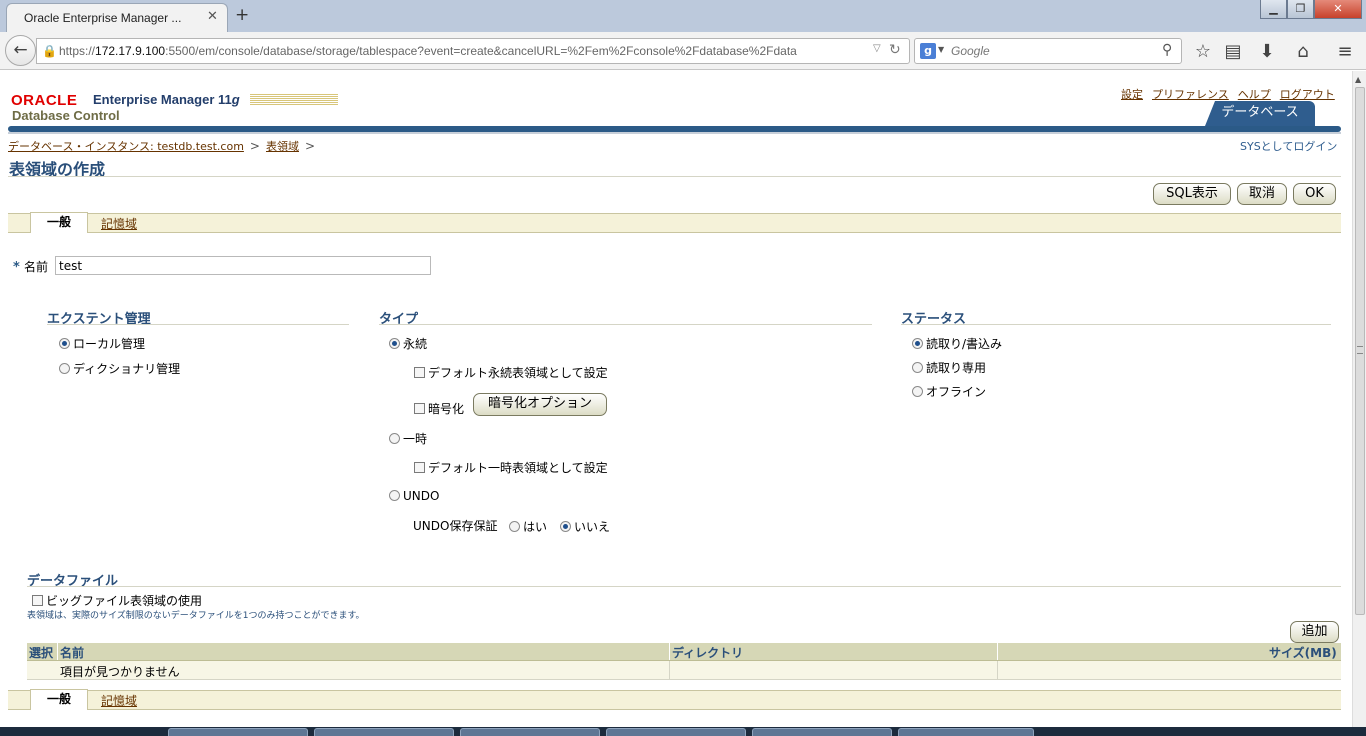 This screenshot has width=1366, height=736. I want to click on page-scrollbar: ▲, so click(1359, 399).